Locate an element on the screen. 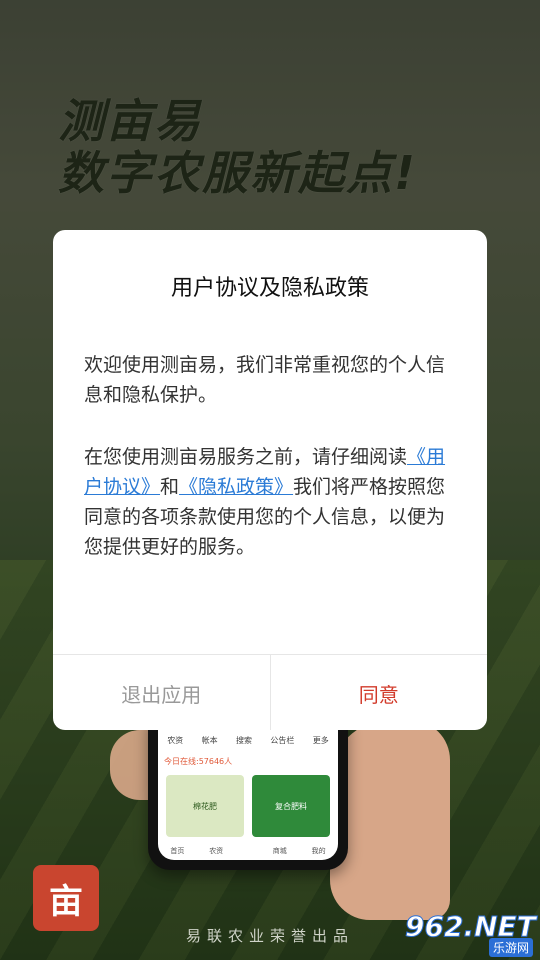 The width and height of the screenshot is (540, 960). headline-line1: 测亩易 is located at coordinates (130, 121).